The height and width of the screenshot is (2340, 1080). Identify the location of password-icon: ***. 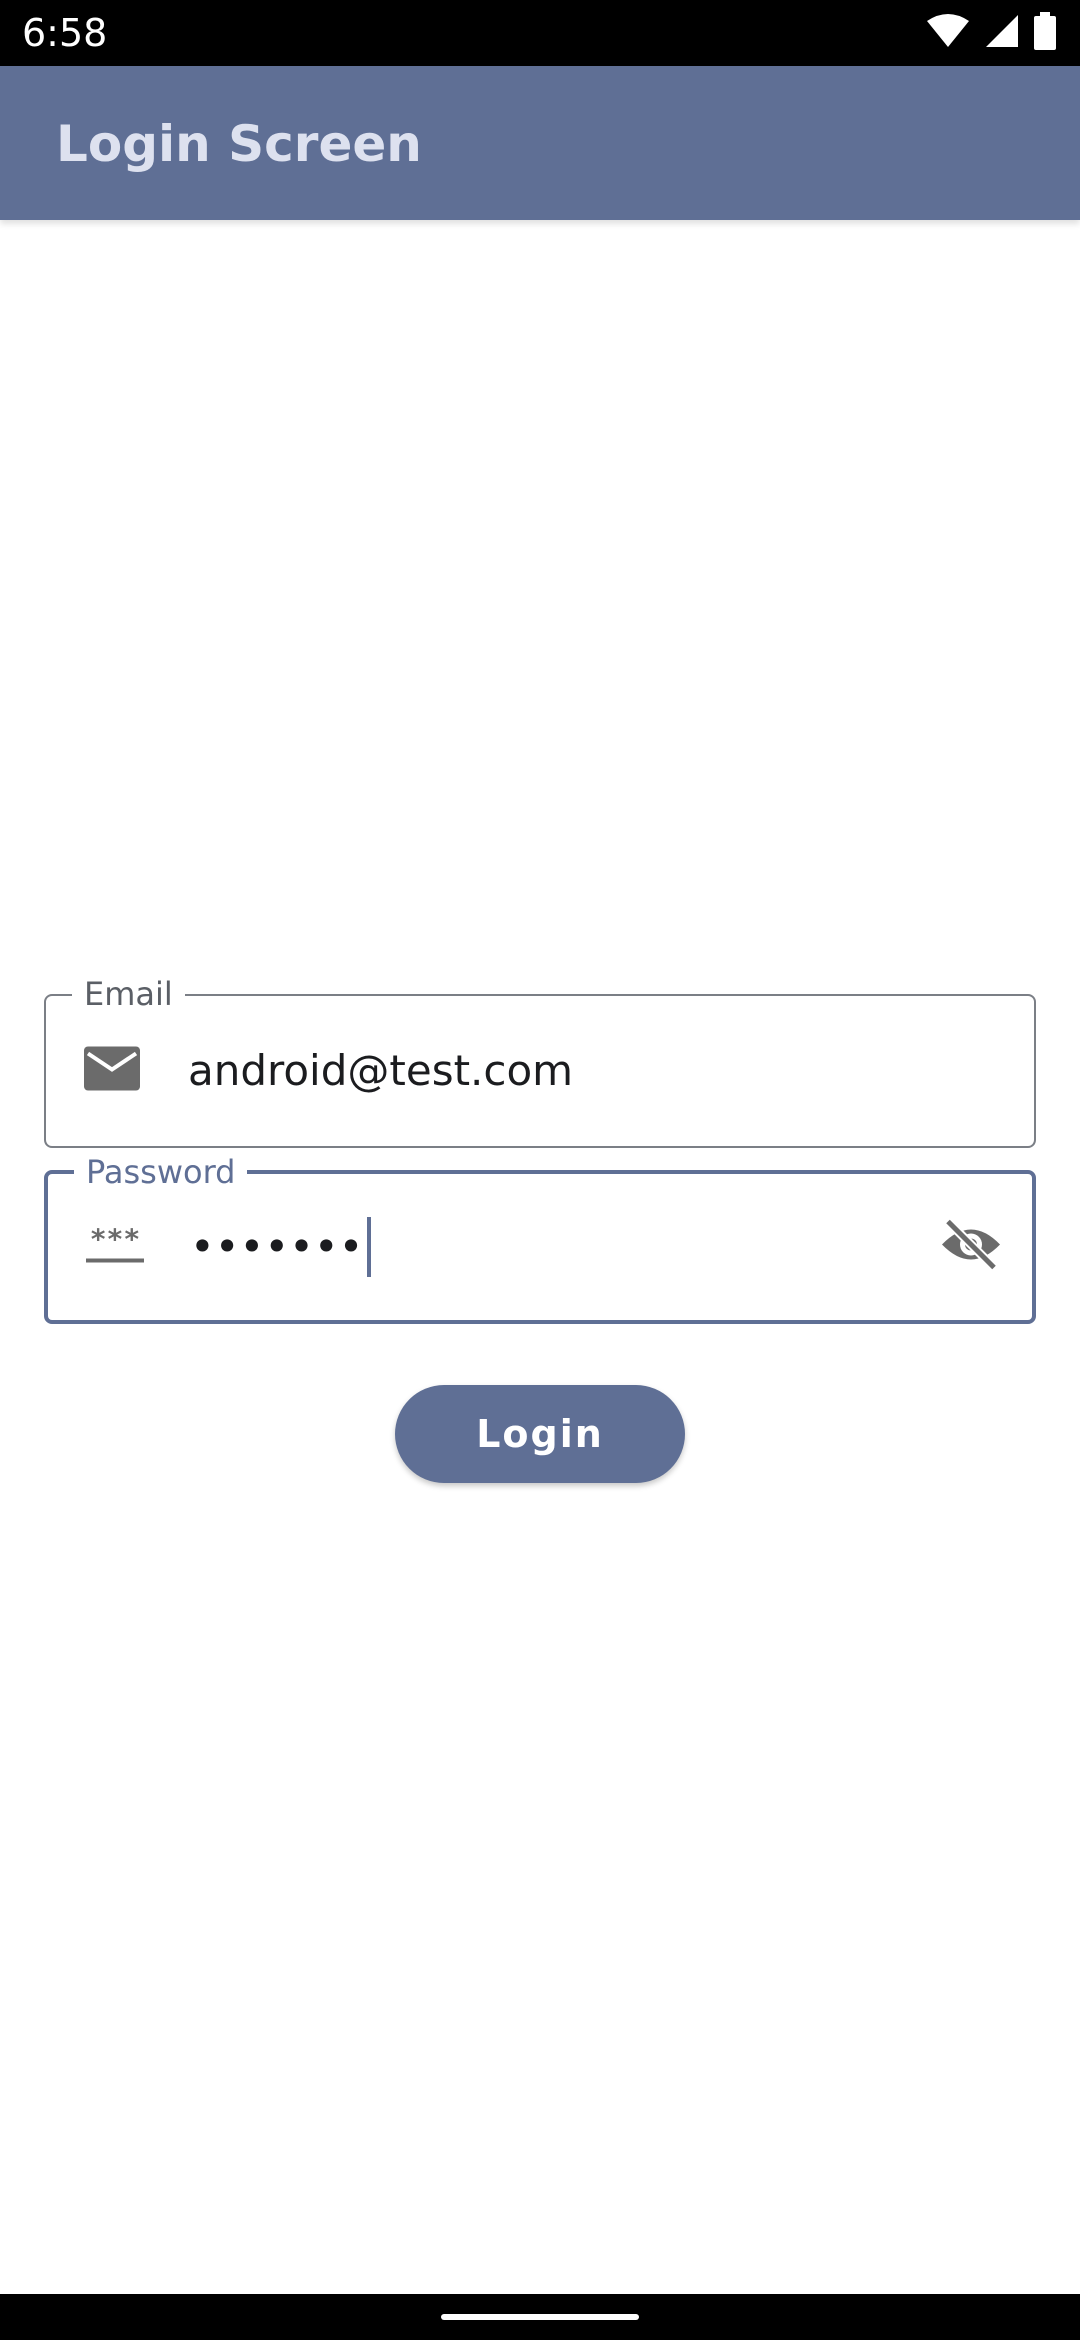
(115, 1247).